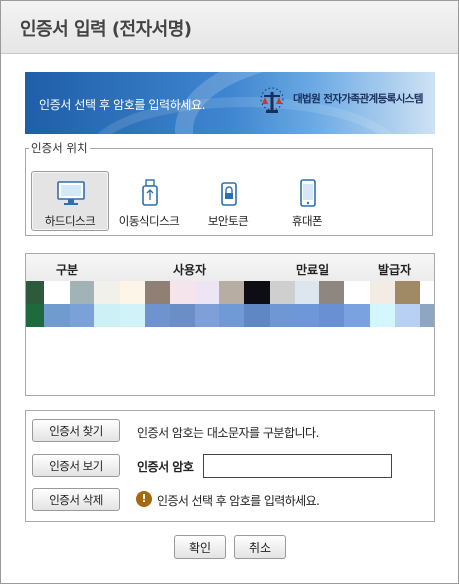  I want to click on device-phone-button: 휴대폰, so click(307, 201).